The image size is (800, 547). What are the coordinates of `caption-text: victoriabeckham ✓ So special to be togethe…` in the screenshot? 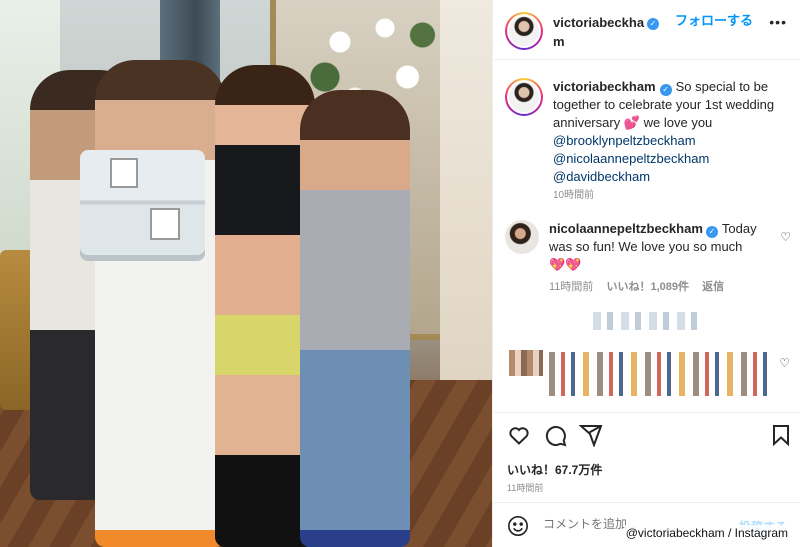 It's located at (671, 132).